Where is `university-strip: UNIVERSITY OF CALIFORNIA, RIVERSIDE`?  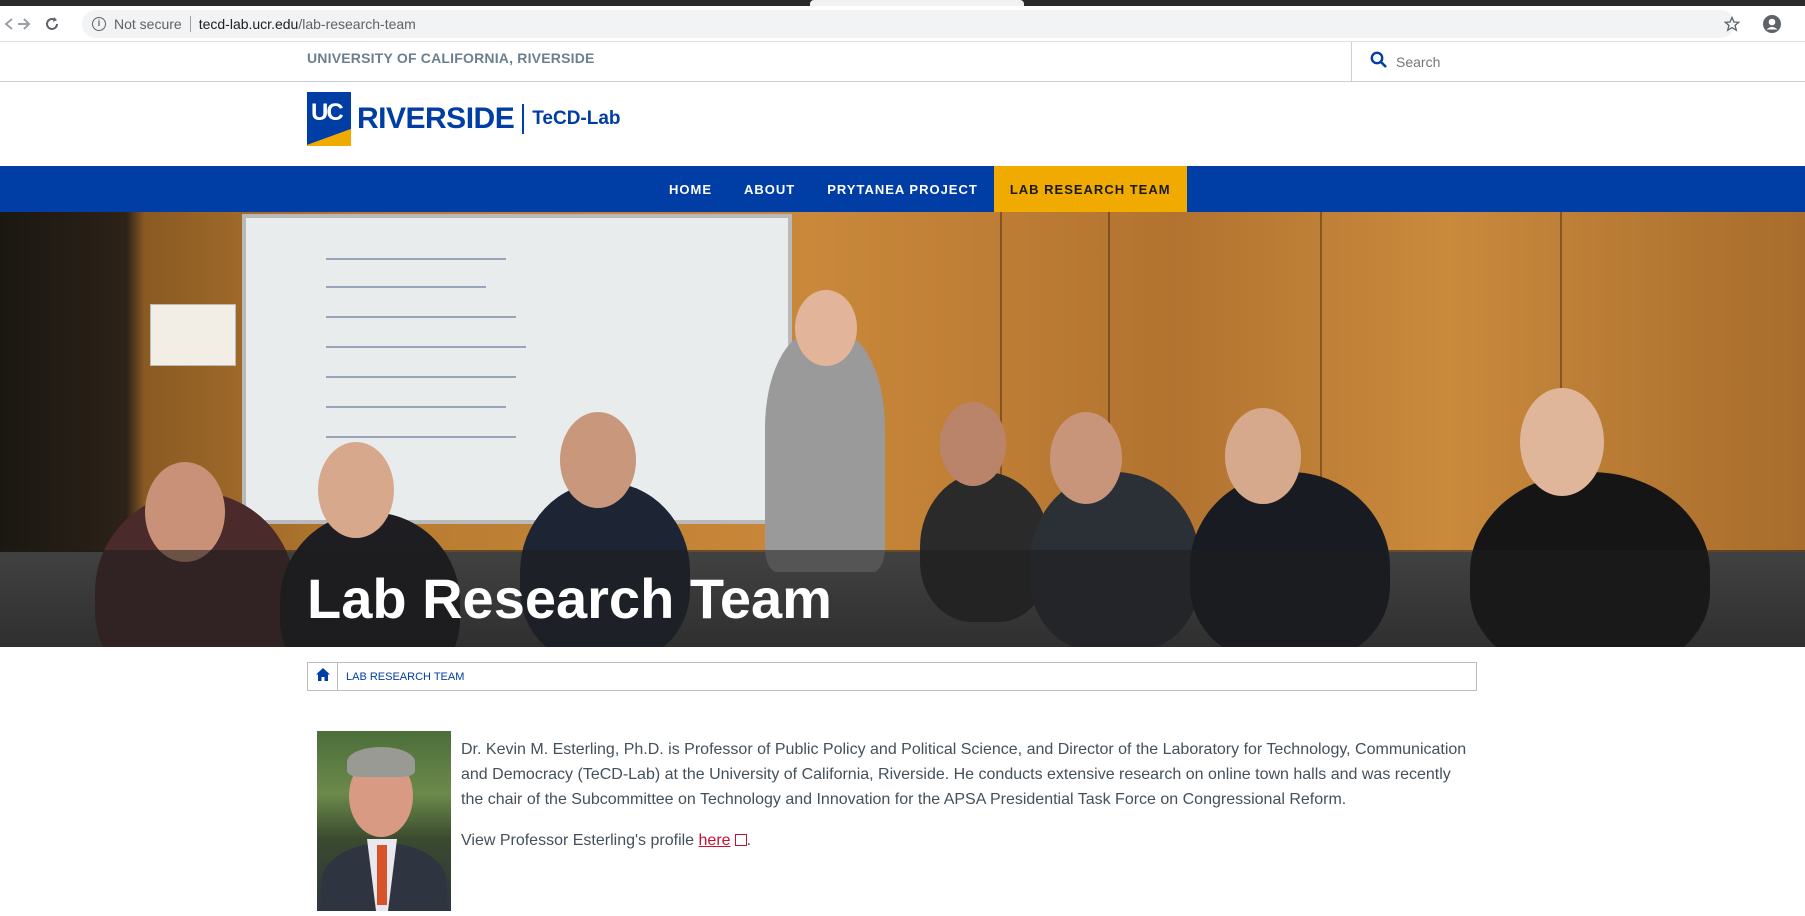 university-strip: UNIVERSITY OF CALIFORNIA, RIVERSIDE is located at coordinates (902, 62).